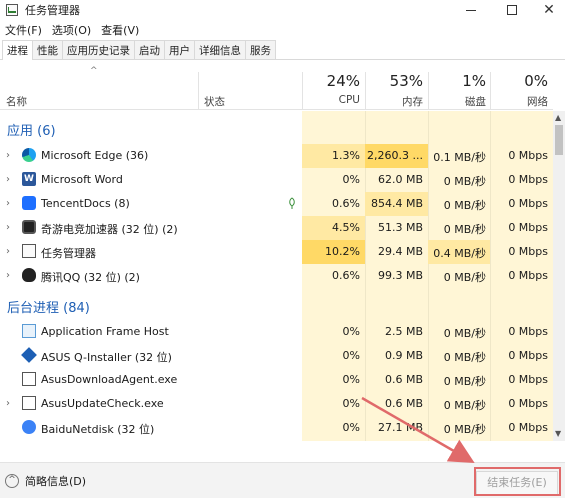  Describe the element at coordinates (29, 355) in the screenshot. I see `asus-q-installer-icon` at that location.